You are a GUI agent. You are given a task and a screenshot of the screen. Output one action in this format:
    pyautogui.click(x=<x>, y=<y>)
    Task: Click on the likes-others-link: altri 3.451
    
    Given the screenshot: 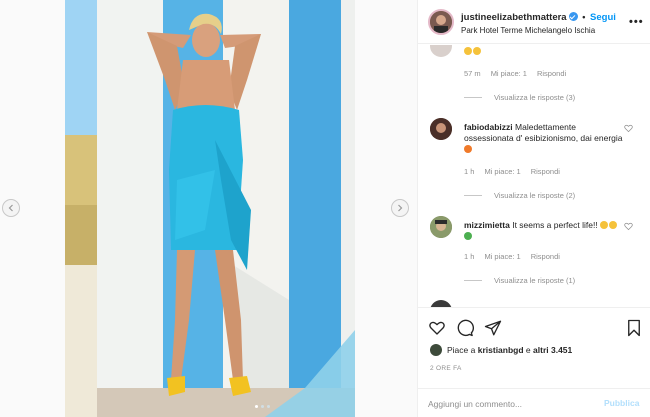 What is the action you would take?
    pyautogui.click(x=552, y=350)
    